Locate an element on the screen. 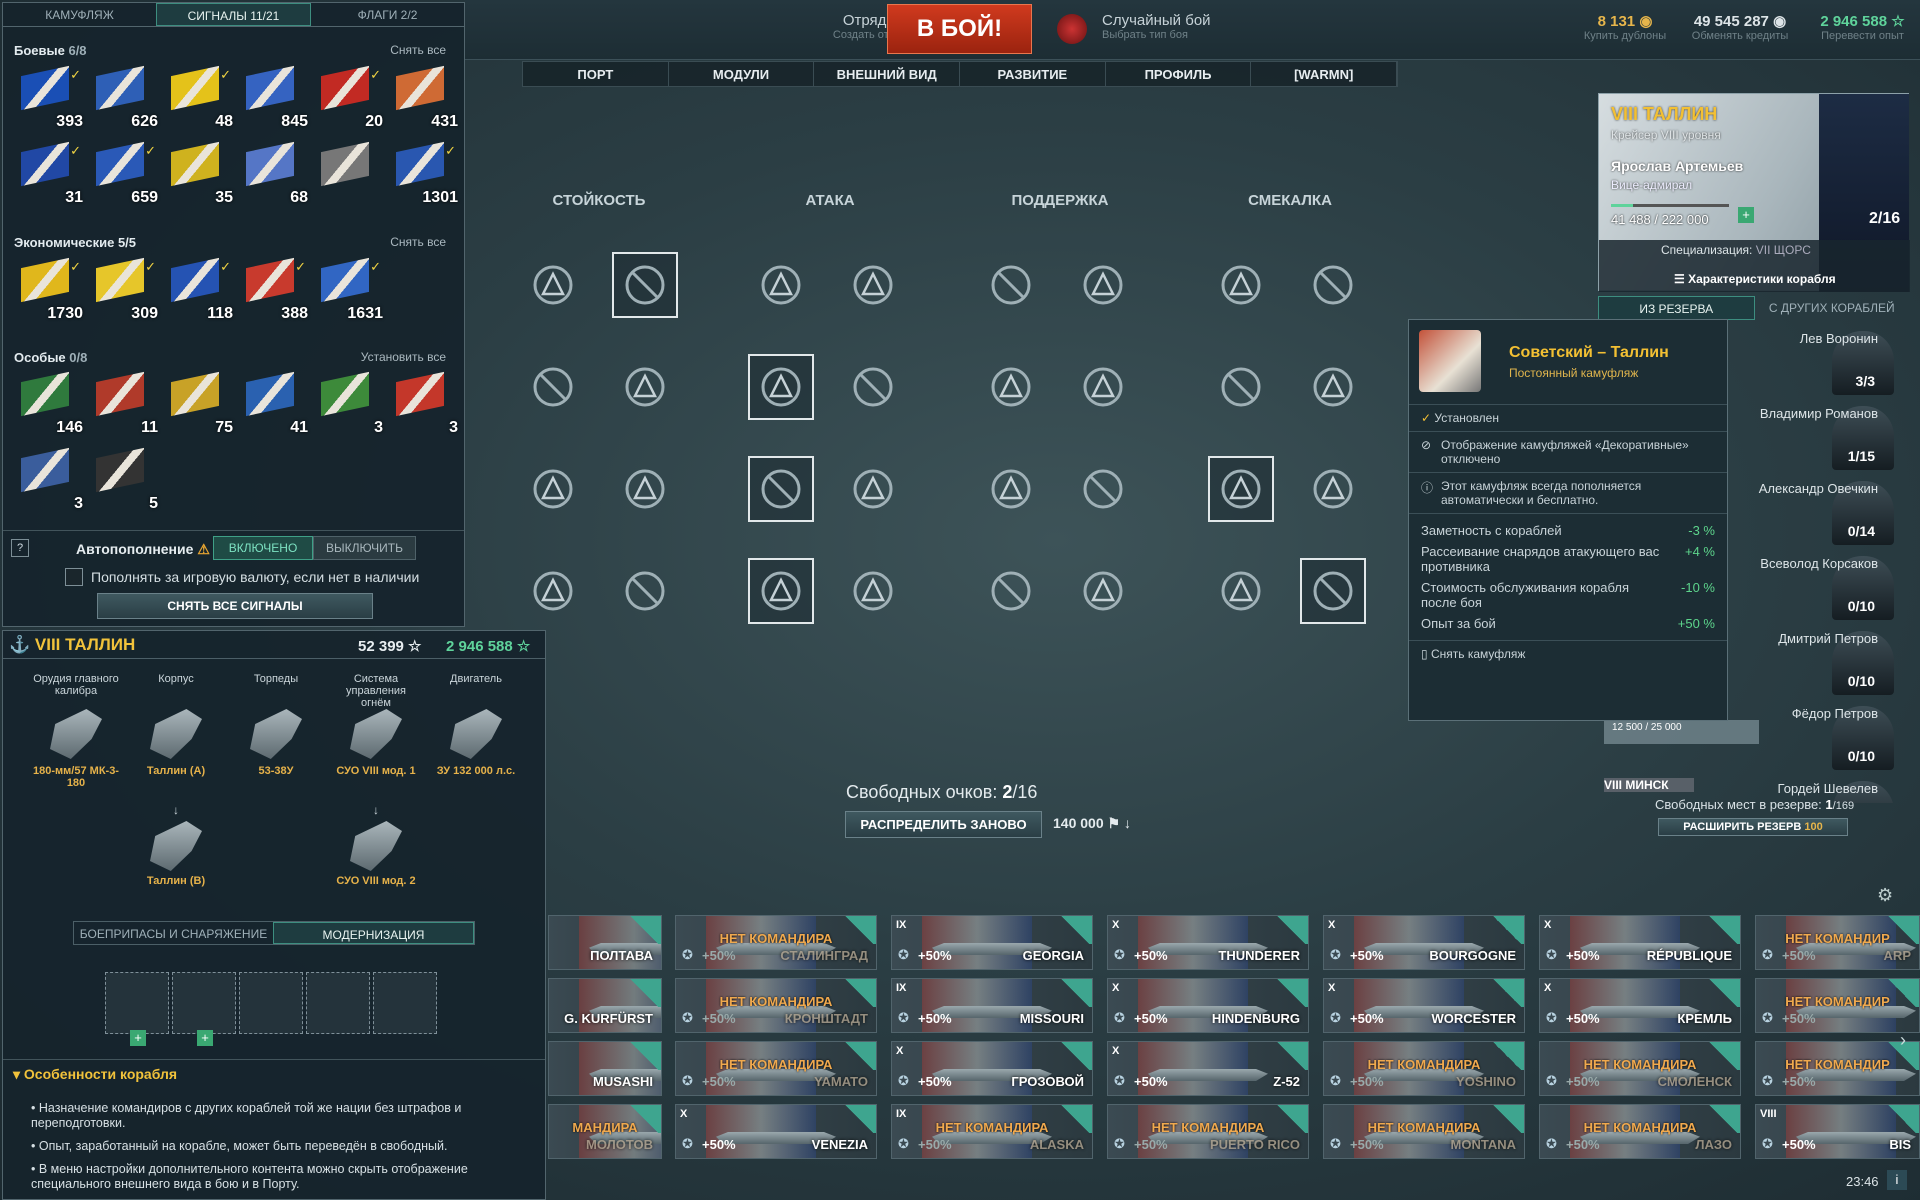 The width and height of the screenshot is (1920, 1200). ship-card: X ✪ +50% Z-52 is located at coordinates (1208, 1068).